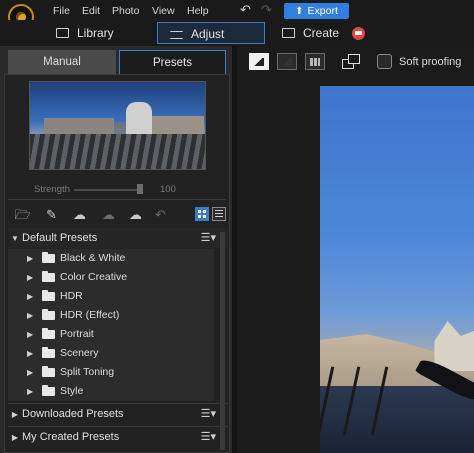  Describe the element at coordinates (91, 11) in the screenshot. I see `menu-edit: Edit` at that location.